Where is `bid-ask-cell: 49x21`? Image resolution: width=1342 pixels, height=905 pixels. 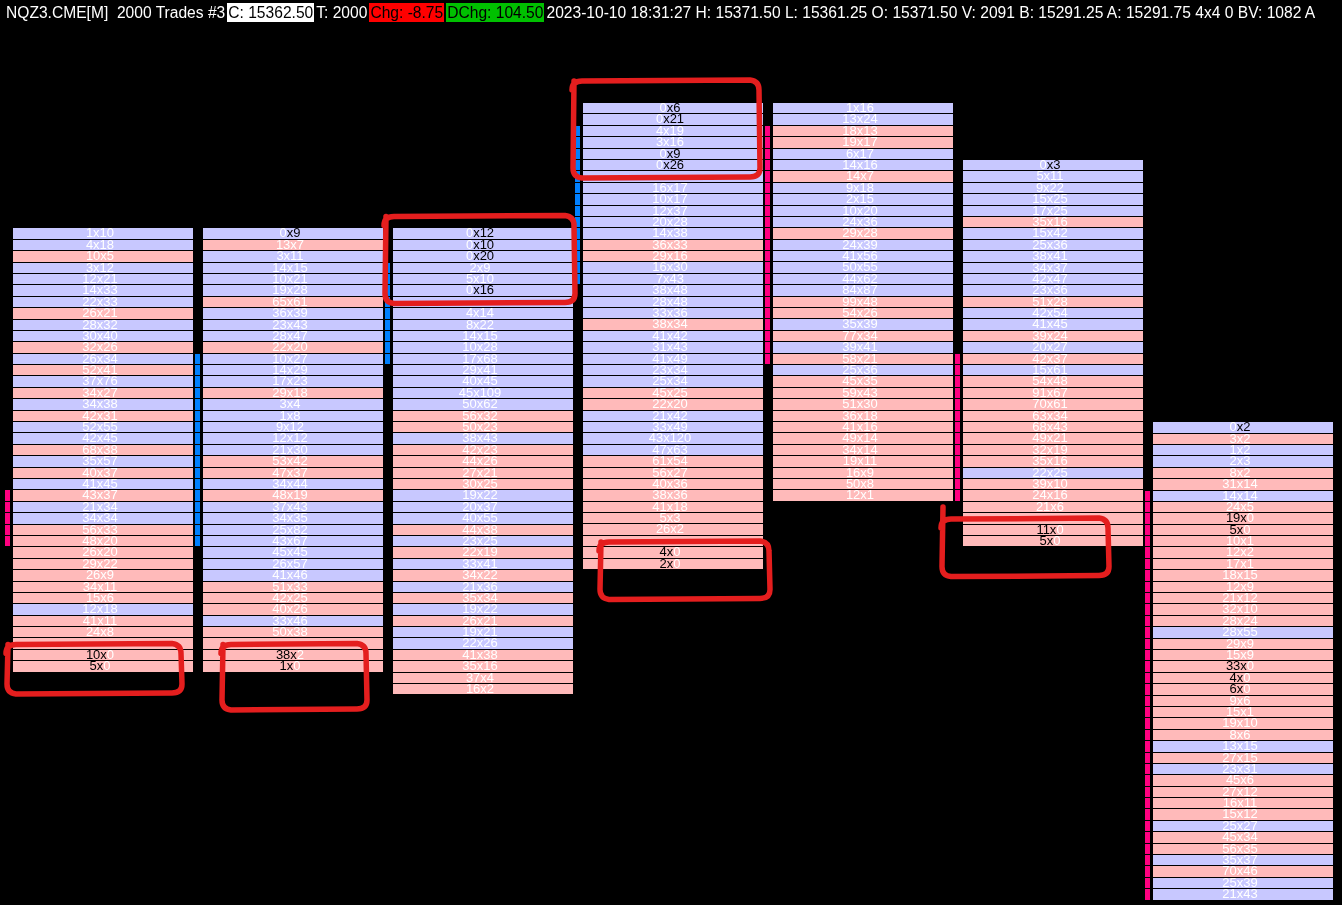 bid-ask-cell: 49x21 is located at coordinates (1053, 438).